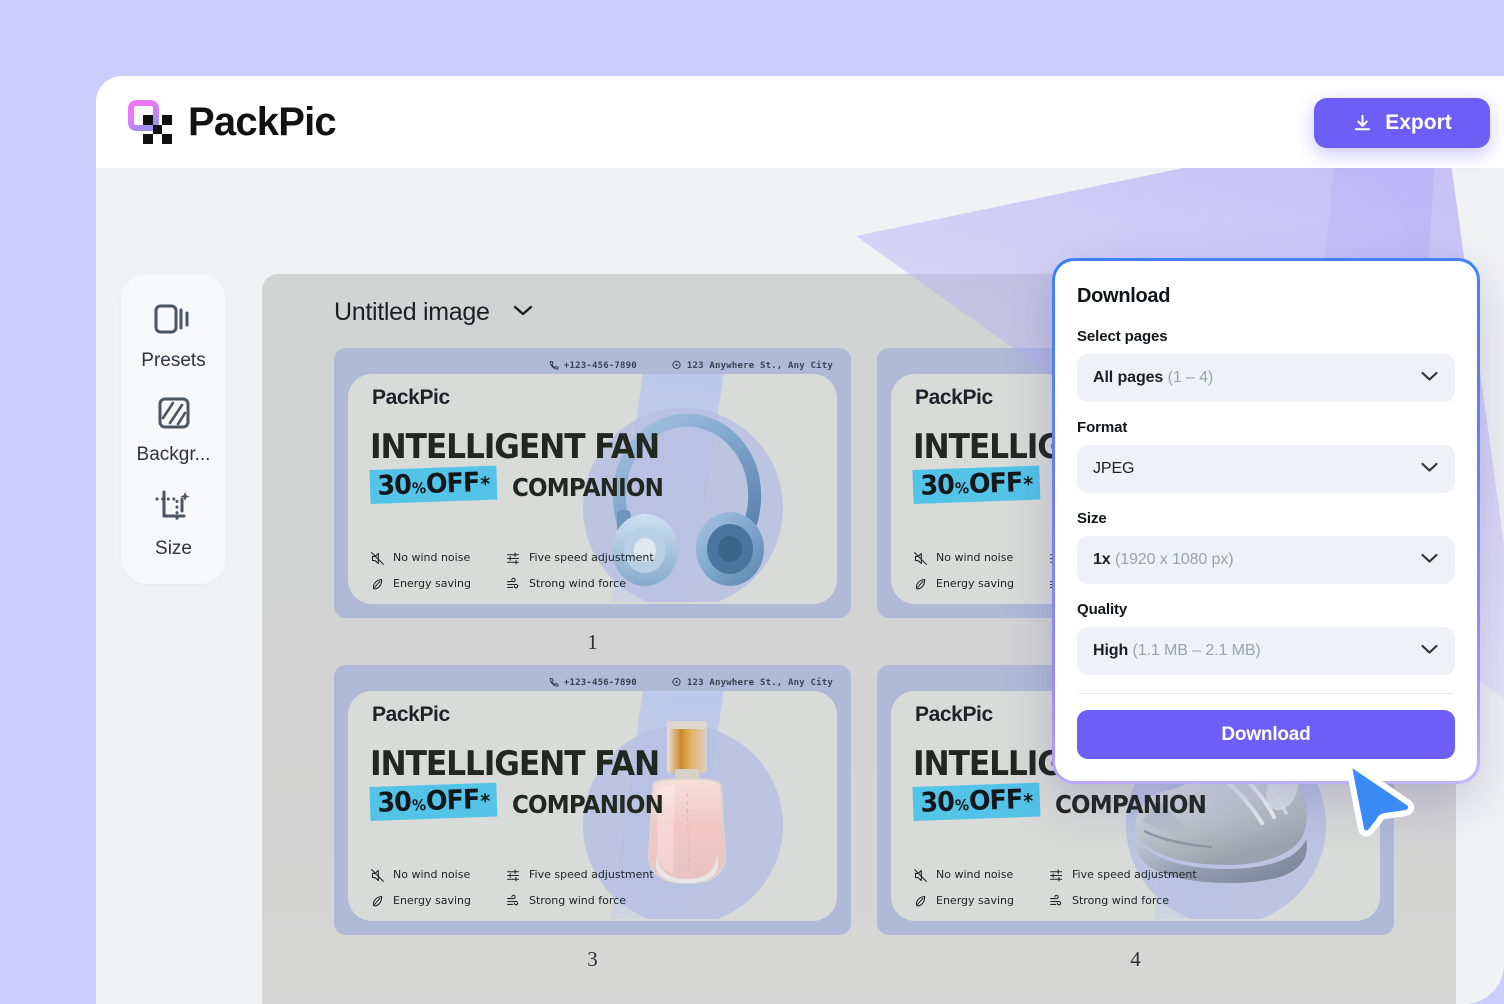 This screenshot has height=1004, width=1504. I want to click on select-value-main: JPEG, so click(1114, 468).